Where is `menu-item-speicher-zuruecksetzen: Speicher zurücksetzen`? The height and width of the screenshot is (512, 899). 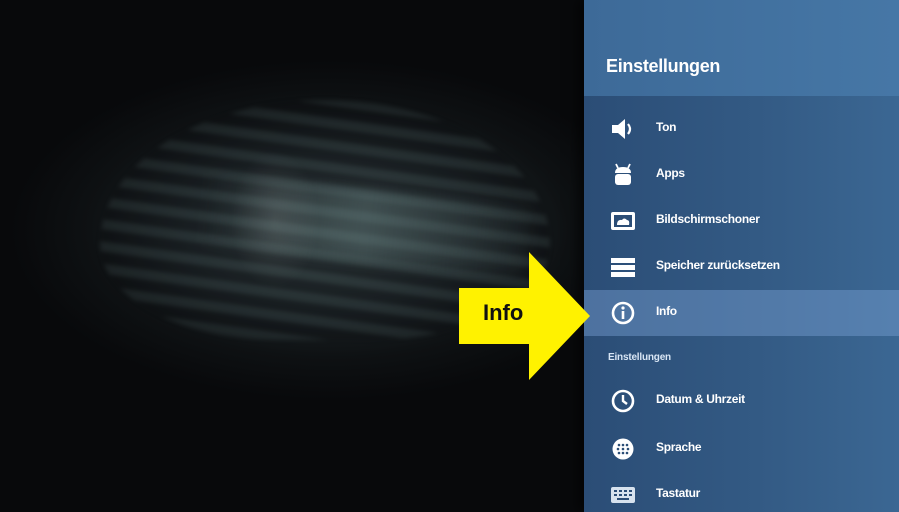
menu-item-speicher-zuruecksetzen: Speicher zurücksetzen is located at coordinates (741, 267).